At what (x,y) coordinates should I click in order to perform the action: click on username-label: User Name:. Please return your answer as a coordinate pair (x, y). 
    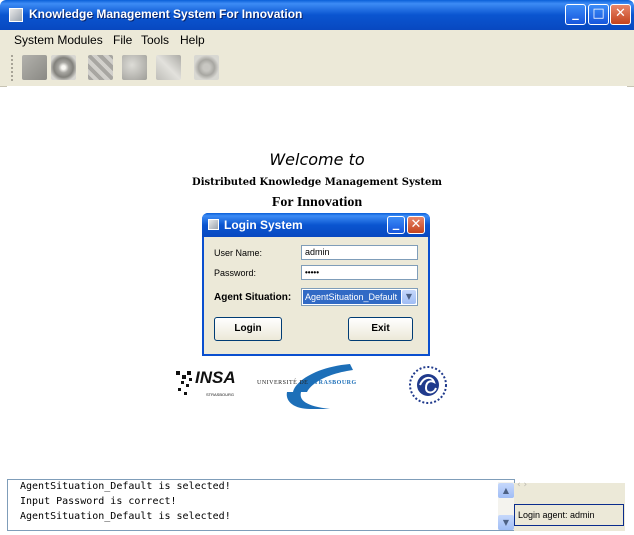
    Looking at the image, I should click on (238, 253).